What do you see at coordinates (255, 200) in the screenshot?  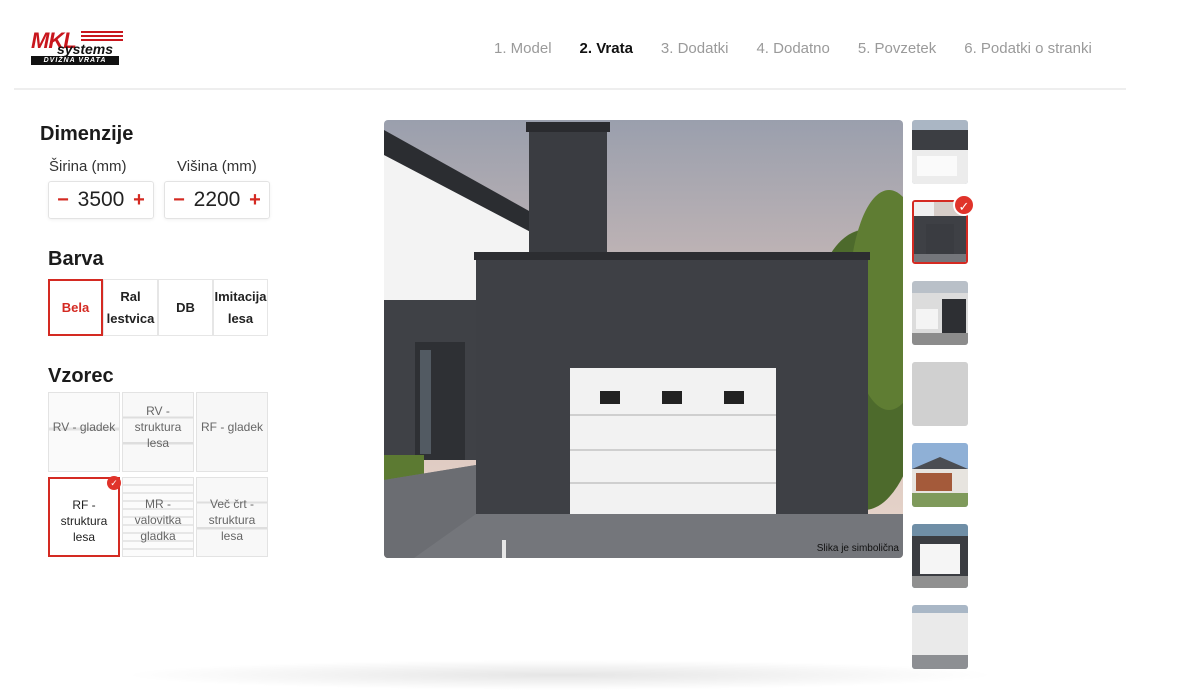 I see `height-increment-button: +` at bounding box center [255, 200].